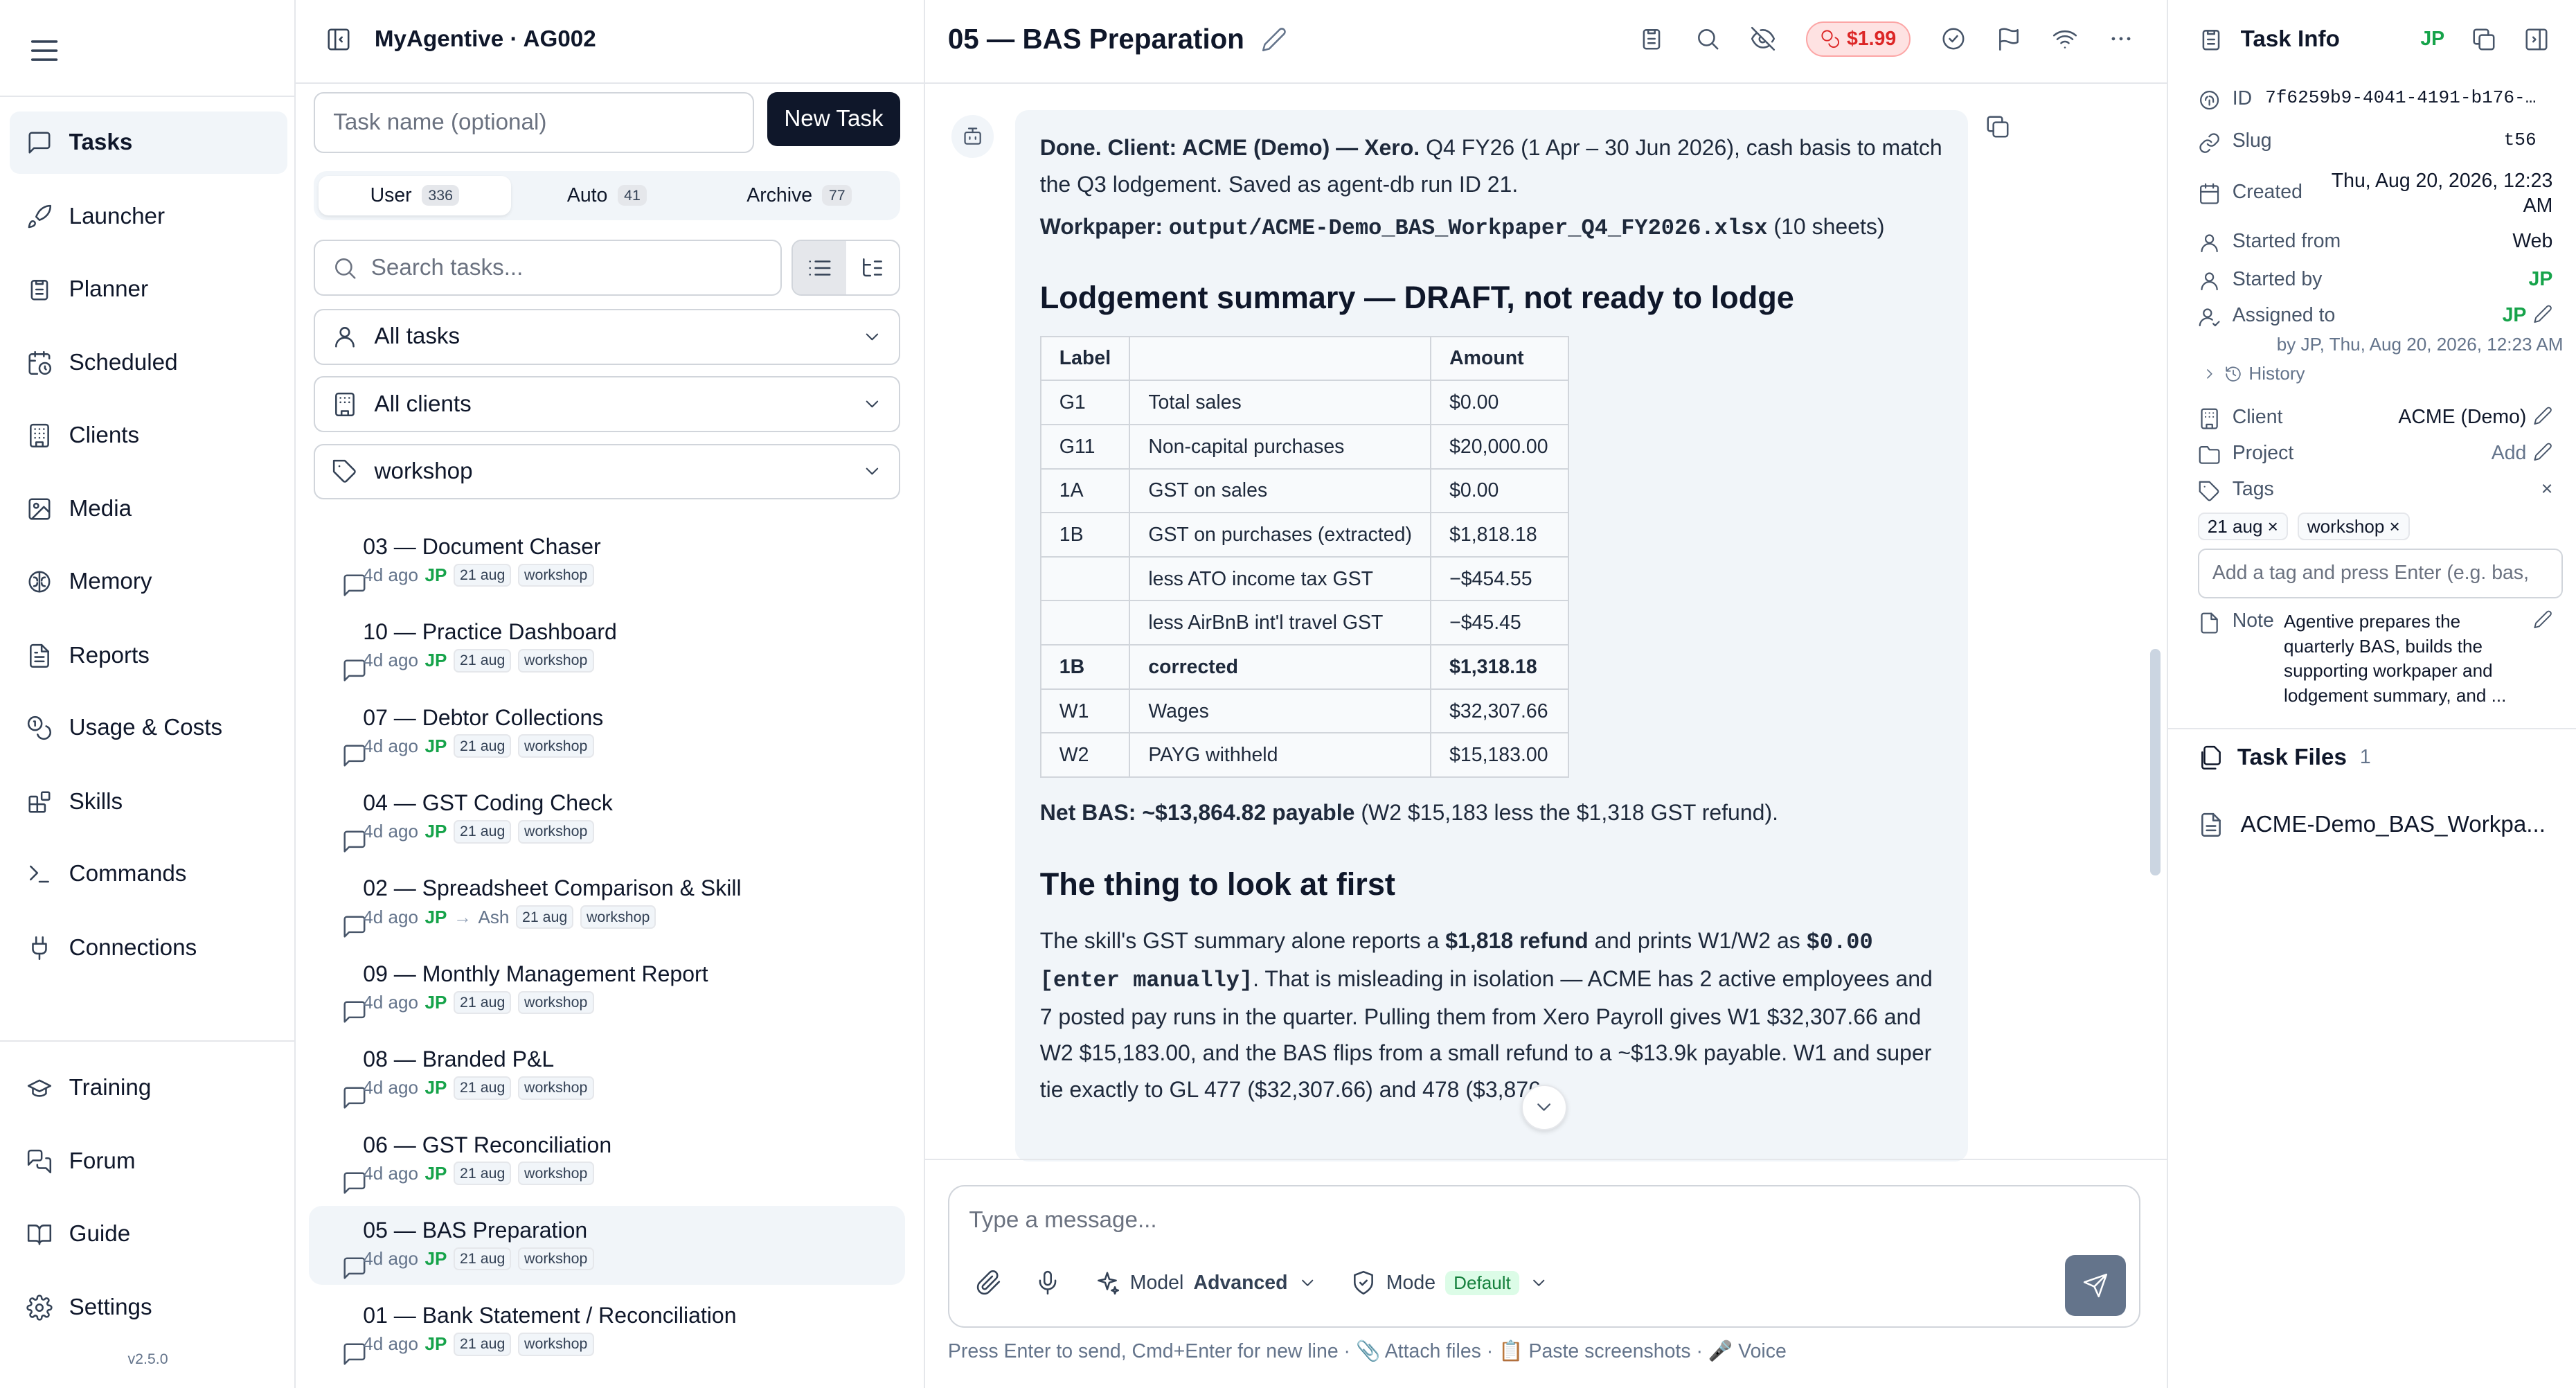 Image resolution: width=2576 pixels, height=1388 pixels. What do you see at coordinates (1304, 711) in the screenshot?
I see `table-row: W1 Wages $32,307.66` at bounding box center [1304, 711].